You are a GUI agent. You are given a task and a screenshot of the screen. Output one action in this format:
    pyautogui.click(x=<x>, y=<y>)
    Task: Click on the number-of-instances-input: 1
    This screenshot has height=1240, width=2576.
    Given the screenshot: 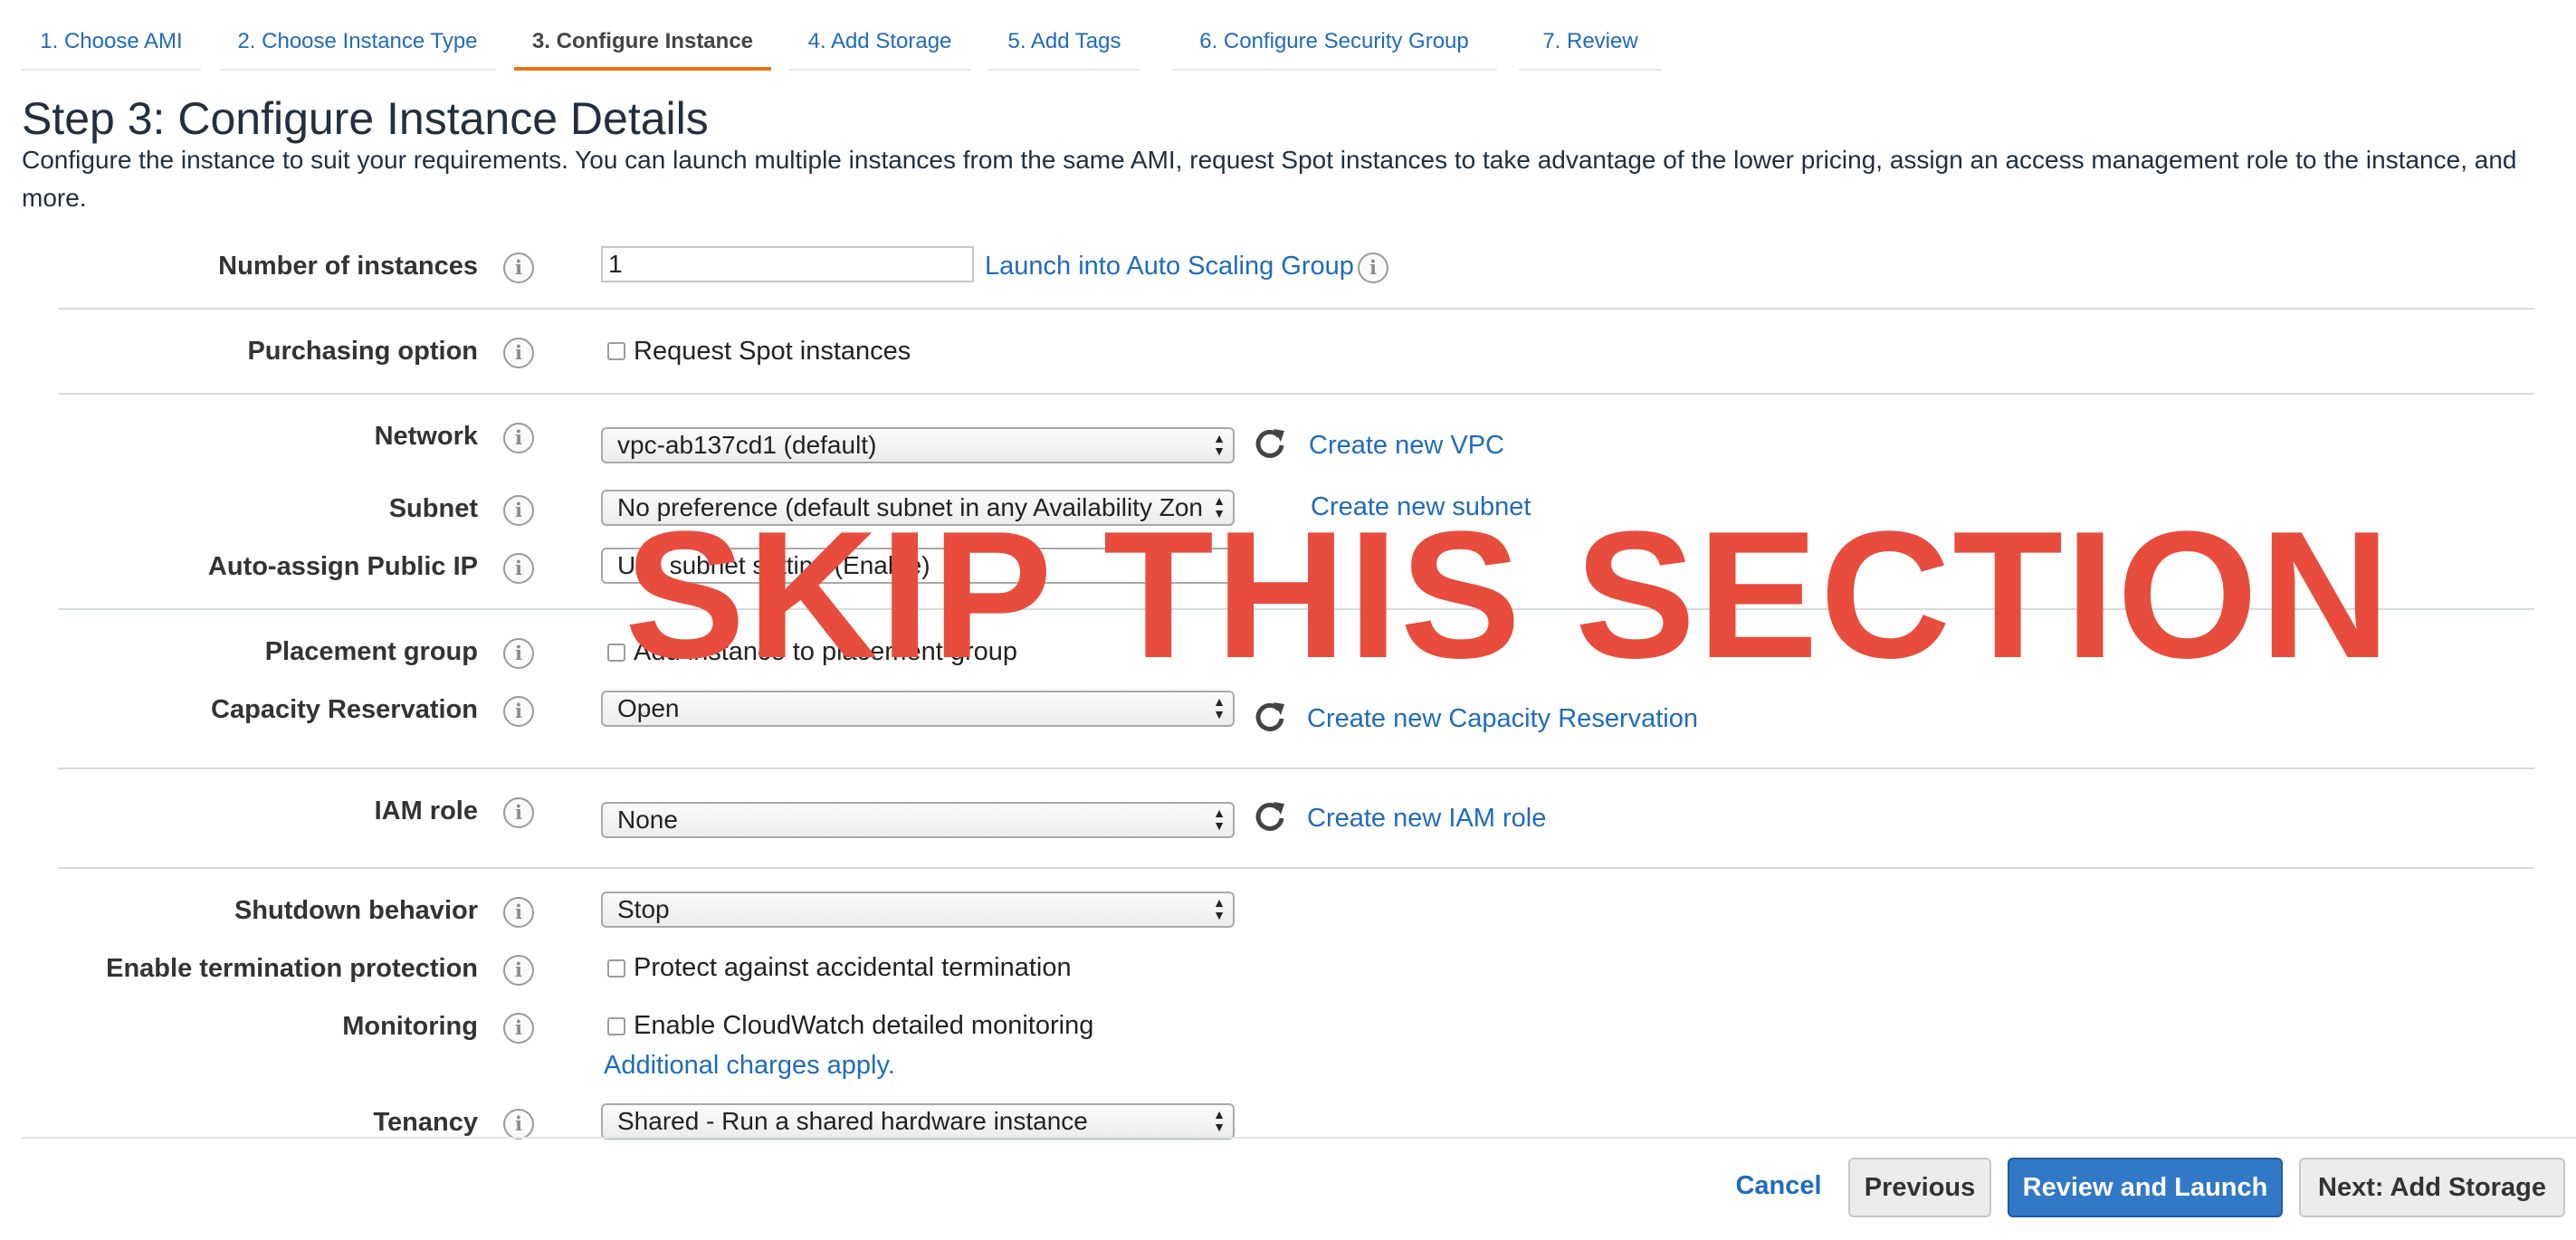 What is the action you would take?
    pyautogui.click(x=787, y=264)
    